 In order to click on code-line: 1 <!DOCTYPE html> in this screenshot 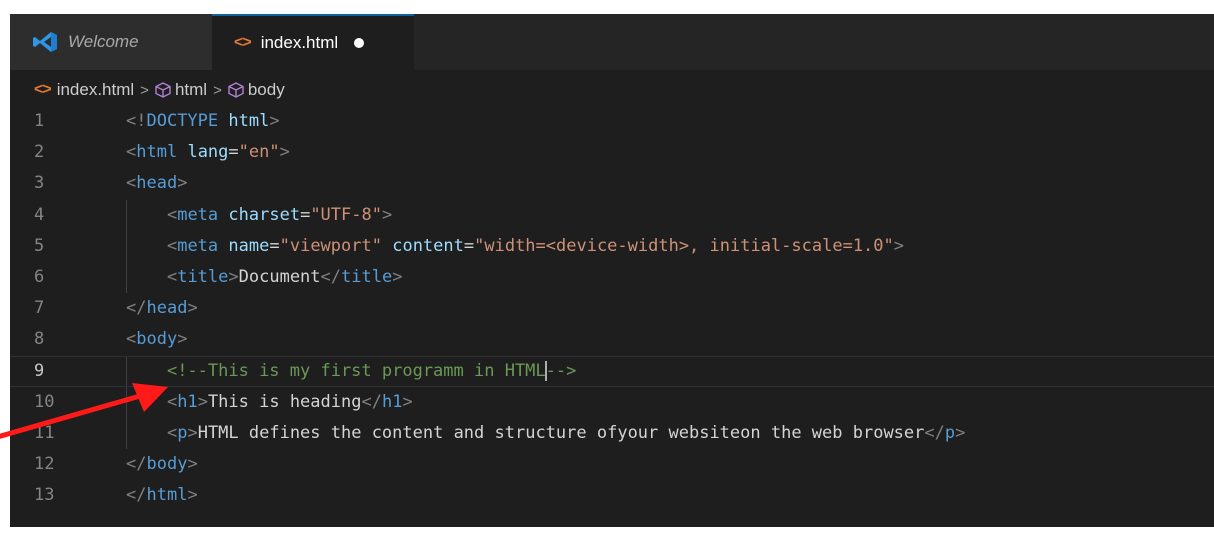, I will do `click(612, 121)`.